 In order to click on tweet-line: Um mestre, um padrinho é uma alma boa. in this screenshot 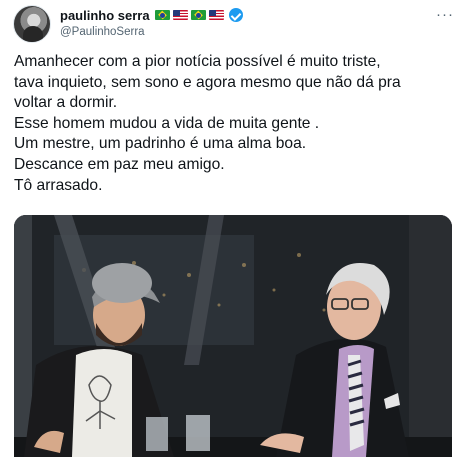, I will do `click(160, 144)`.